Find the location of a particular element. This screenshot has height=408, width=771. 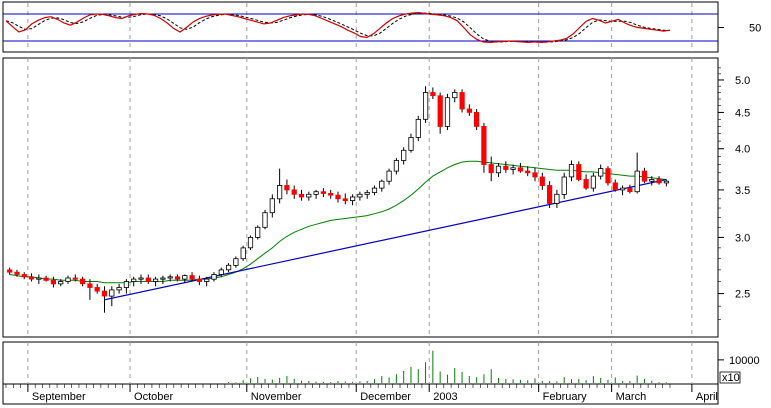

price-axis-label: 5.0 is located at coordinates (742, 81).